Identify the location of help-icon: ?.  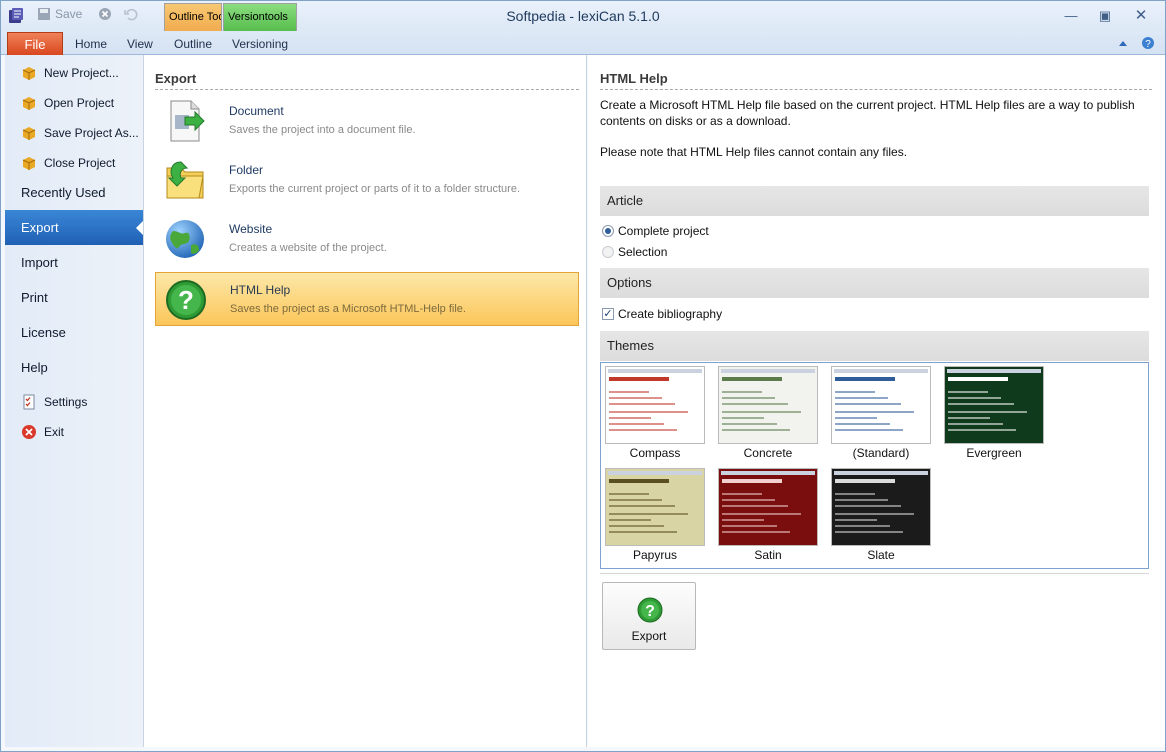
(1148, 43).